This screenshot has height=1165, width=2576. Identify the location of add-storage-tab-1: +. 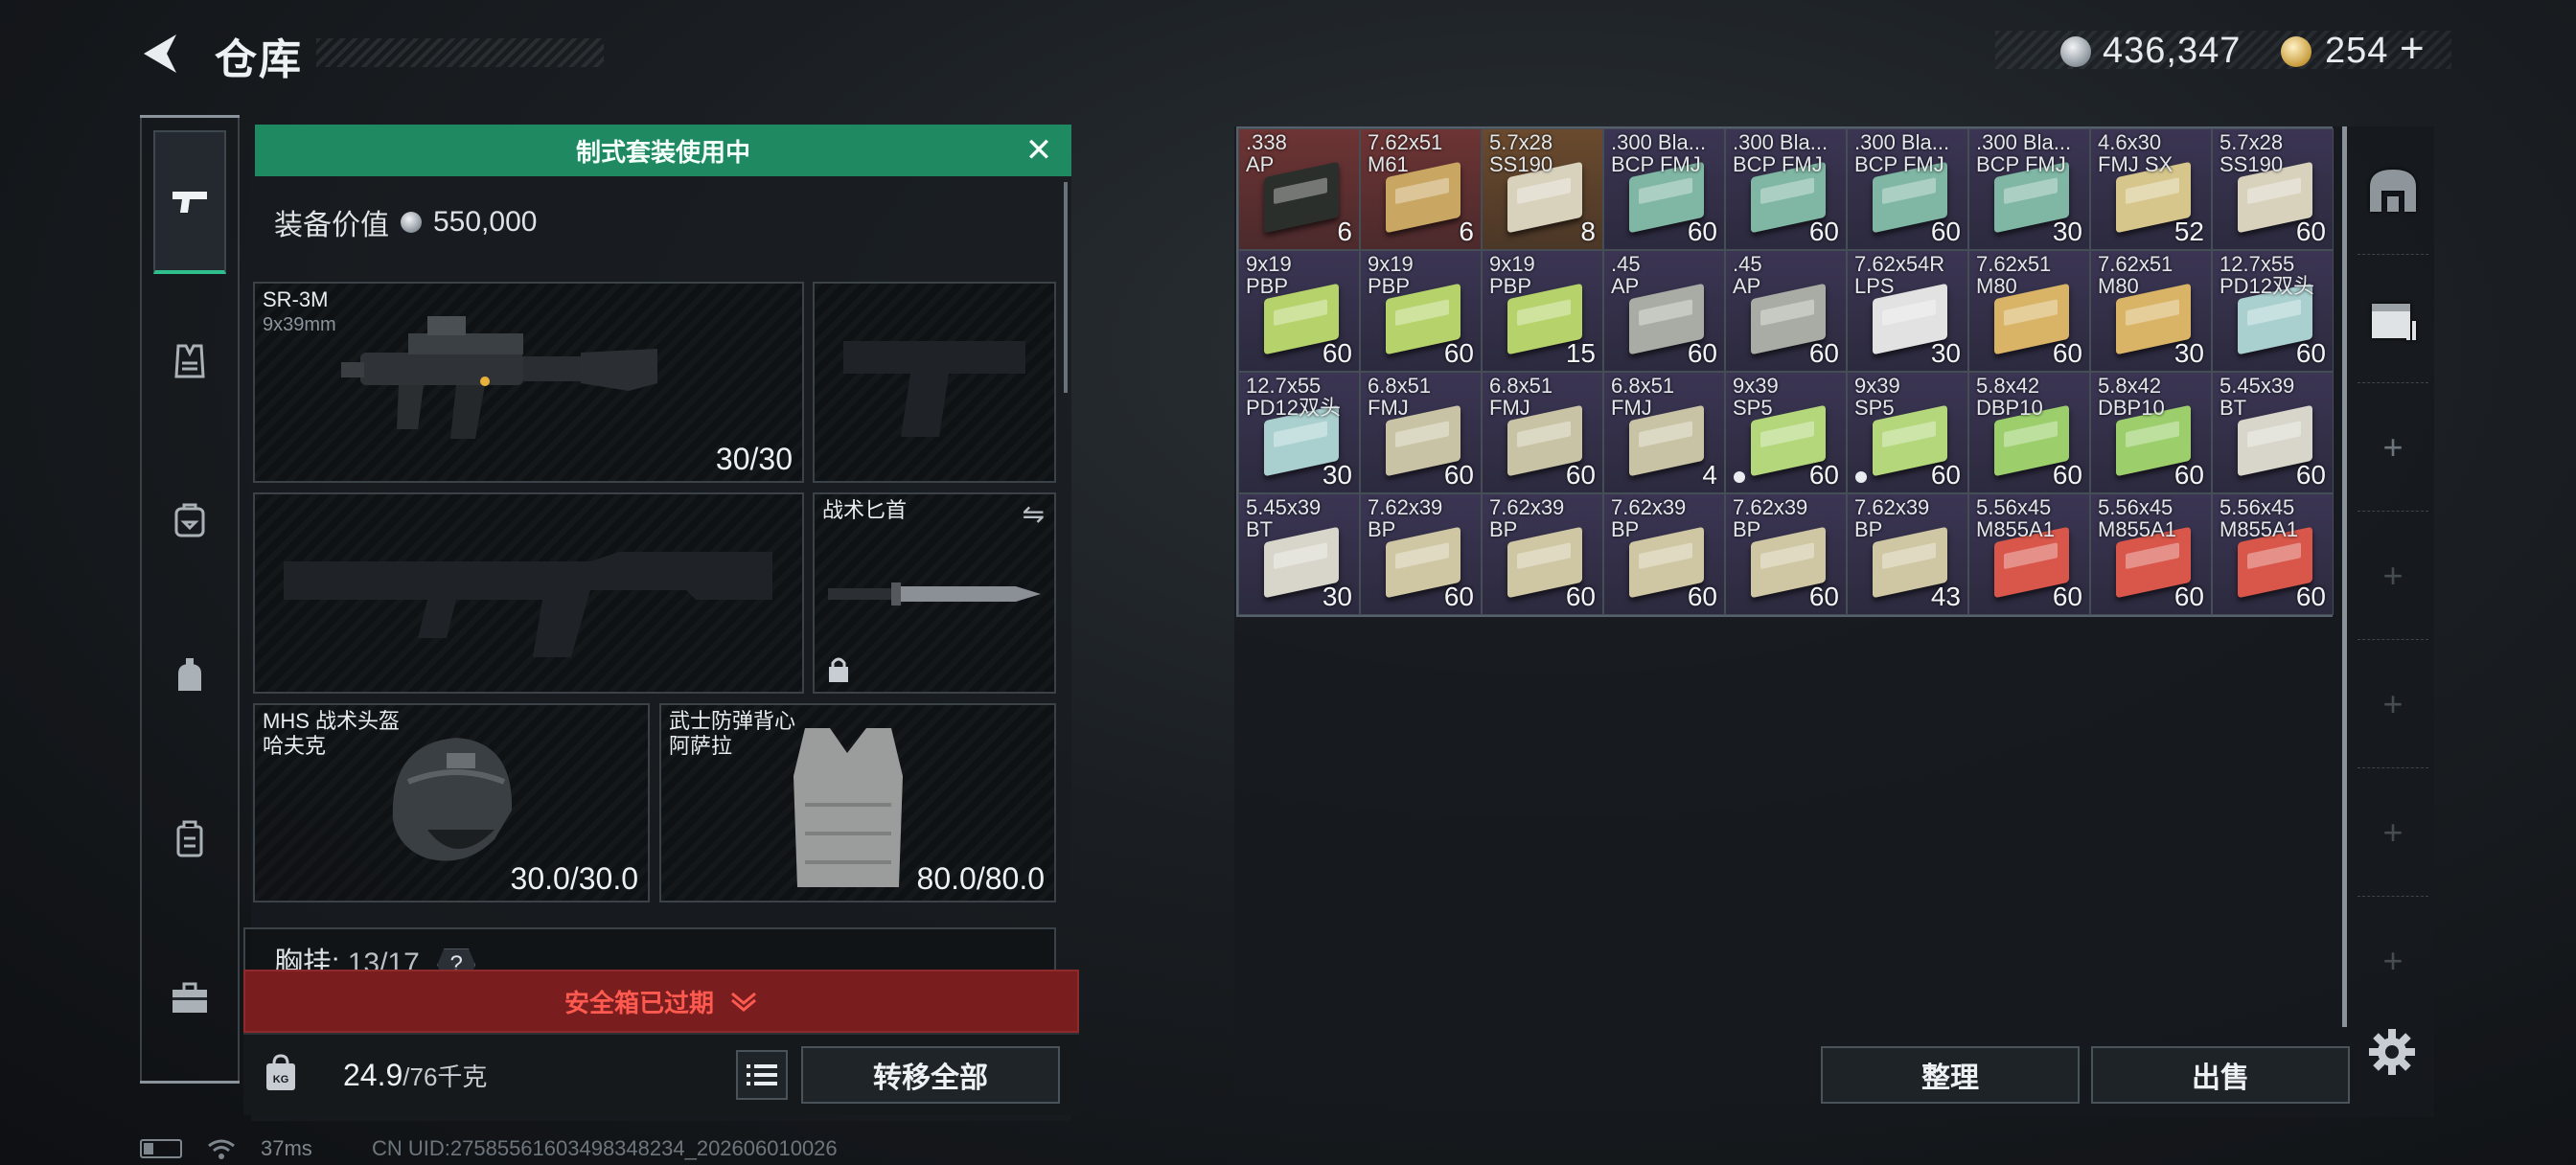
(2393, 448).